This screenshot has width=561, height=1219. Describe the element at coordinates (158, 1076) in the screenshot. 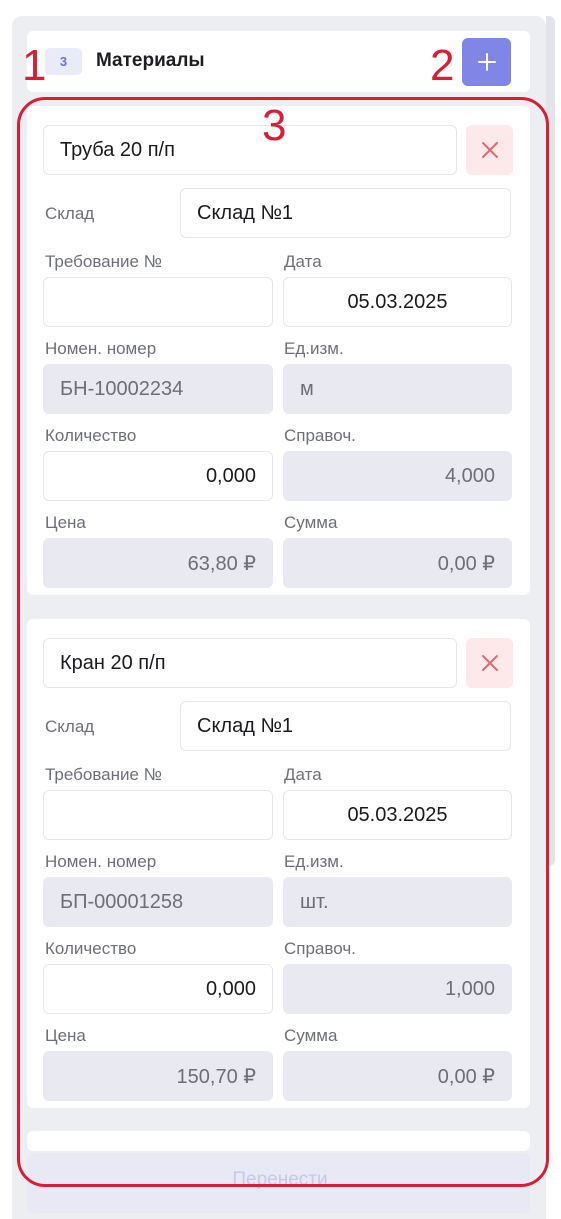

I see `price-value: 150,70 ₽` at that location.